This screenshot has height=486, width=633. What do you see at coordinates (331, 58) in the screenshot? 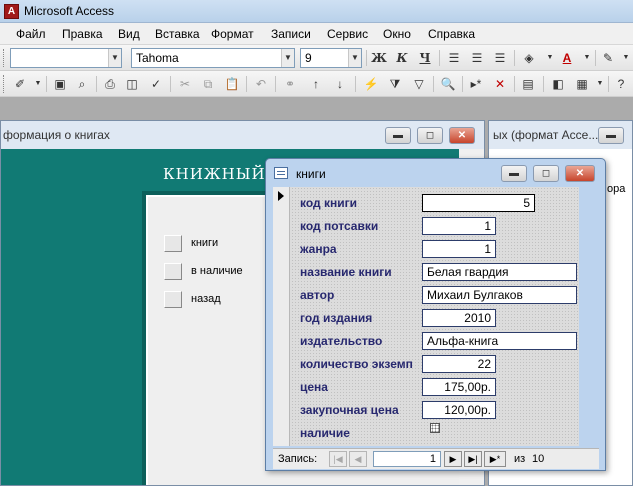
I see `font-size-combo: 9 ▼` at bounding box center [331, 58].